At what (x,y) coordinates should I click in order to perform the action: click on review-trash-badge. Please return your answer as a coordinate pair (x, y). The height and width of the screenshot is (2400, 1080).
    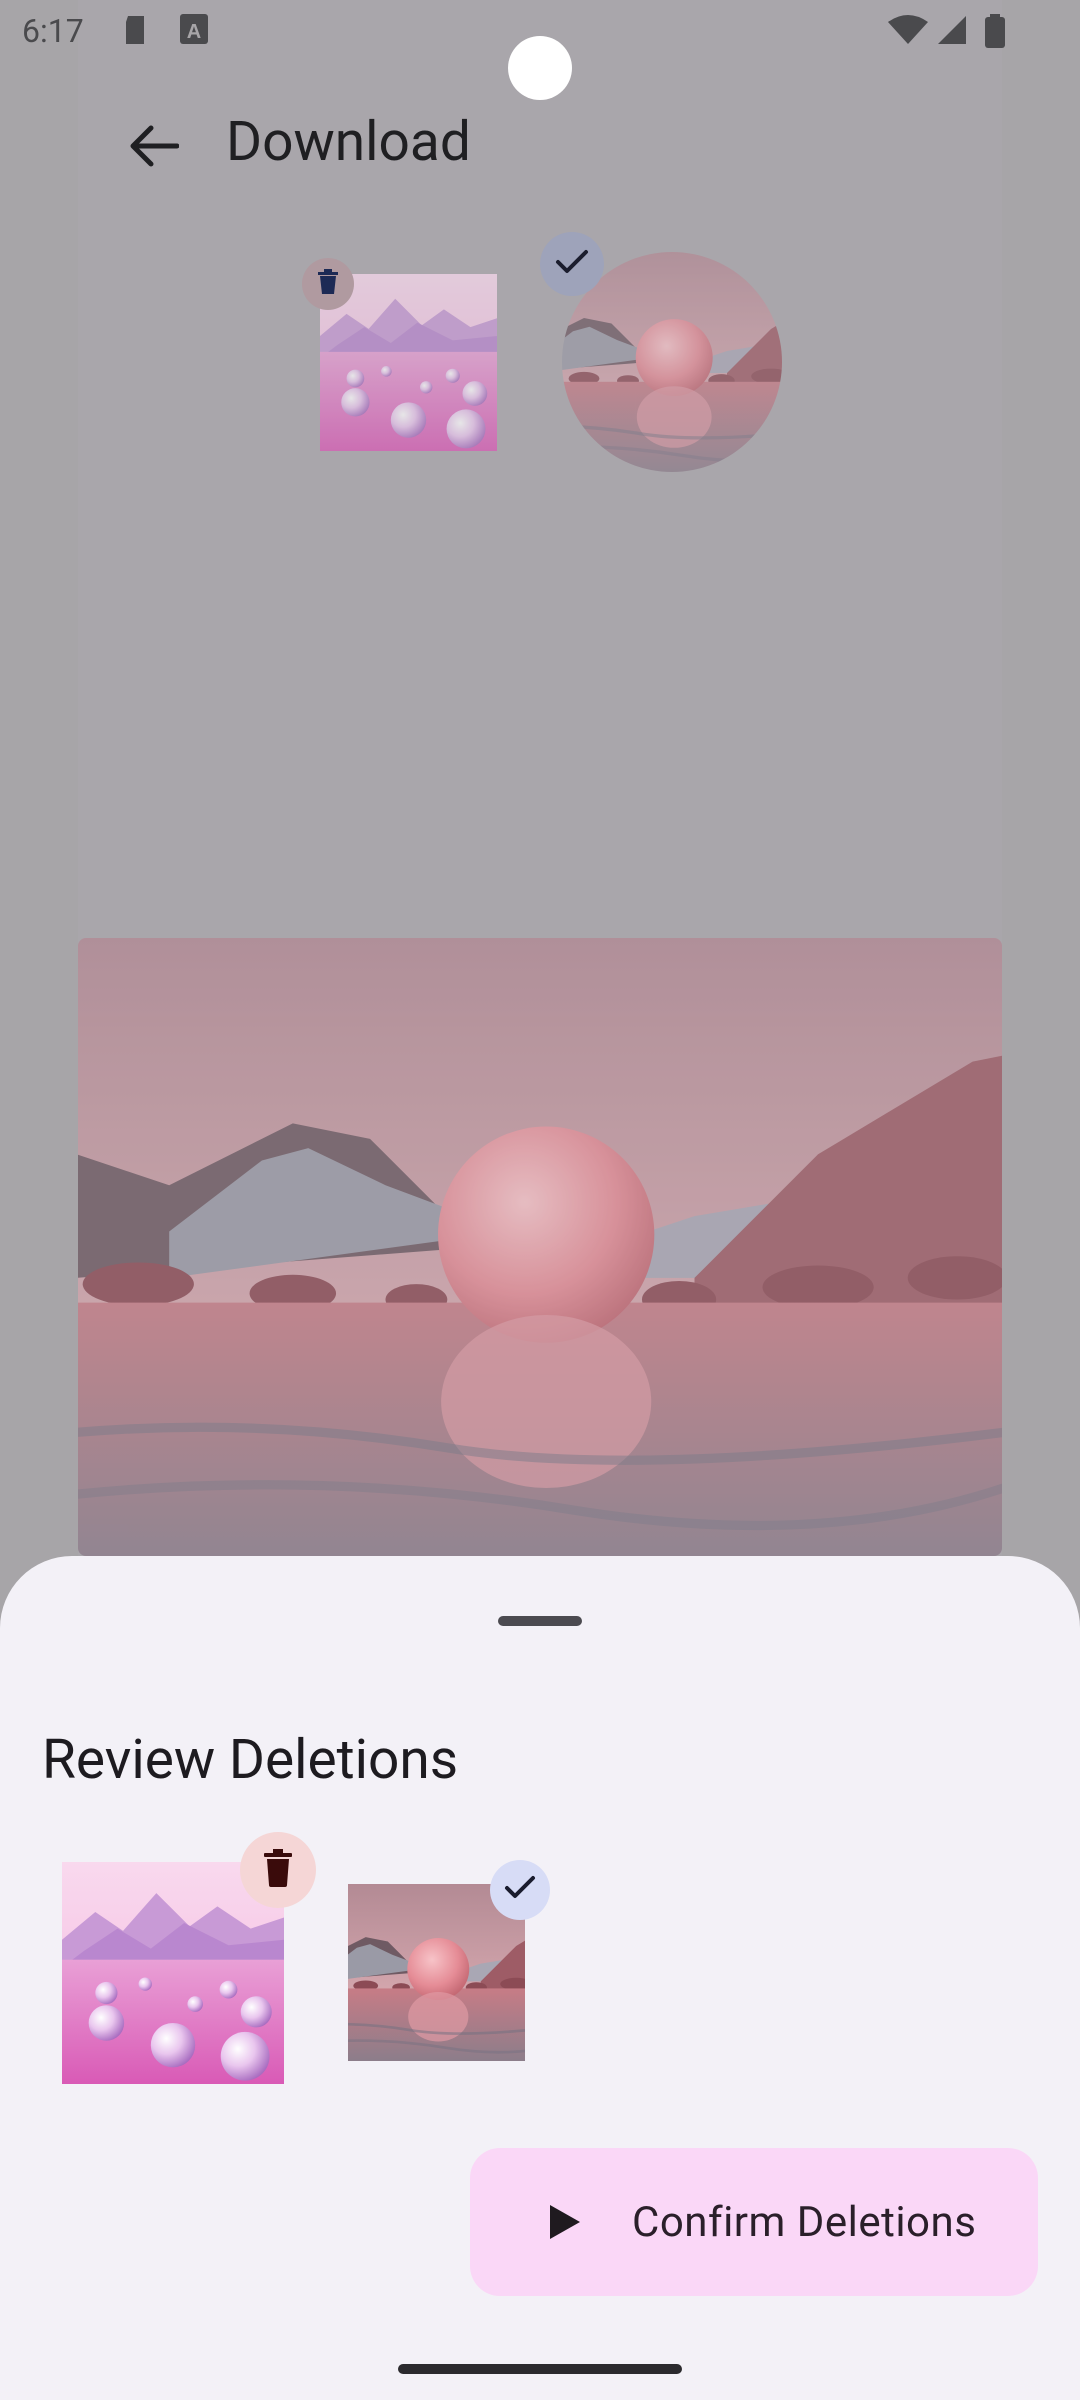
    Looking at the image, I should click on (278, 1870).